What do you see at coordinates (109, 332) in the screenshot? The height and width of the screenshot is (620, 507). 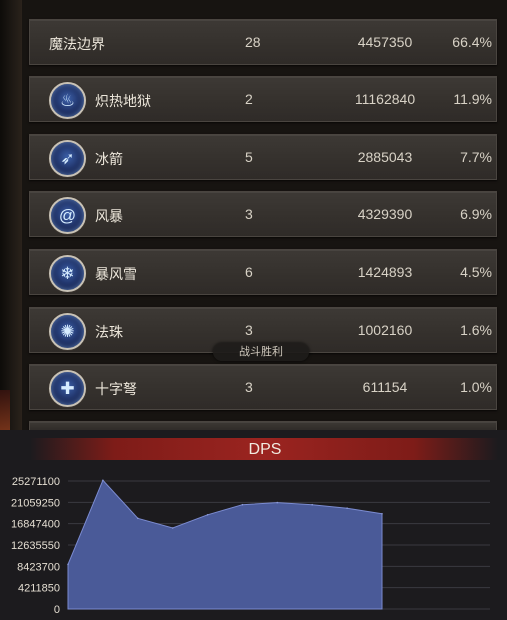 I see `skill-name: 法珠` at bounding box center [109, 332].